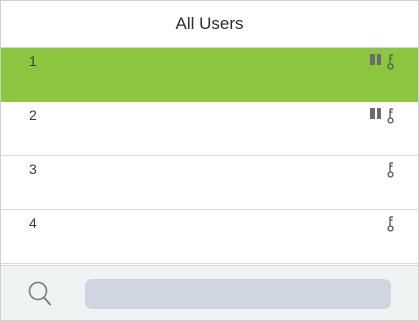  What do you see at coordinates (40, 294) in the screenshot?
I see `search-icon` at bounding box center [40, 294].